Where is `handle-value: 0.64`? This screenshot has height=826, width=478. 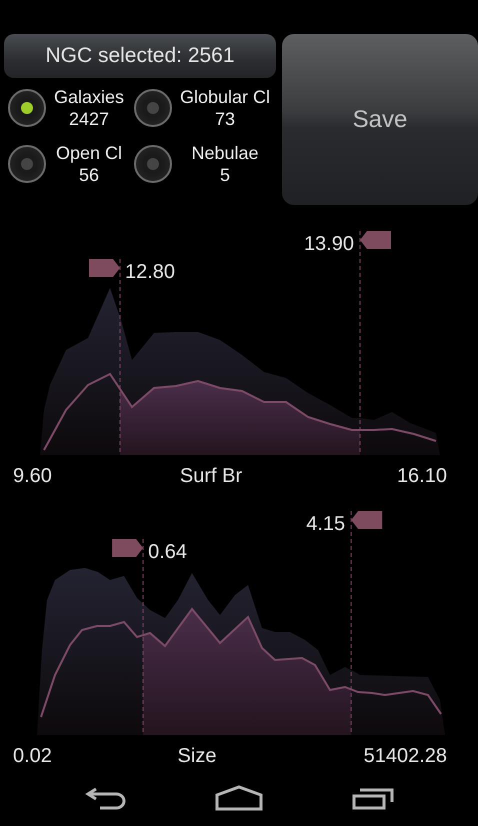 handle-value: 0.64 is located at coordinates (168, 552).